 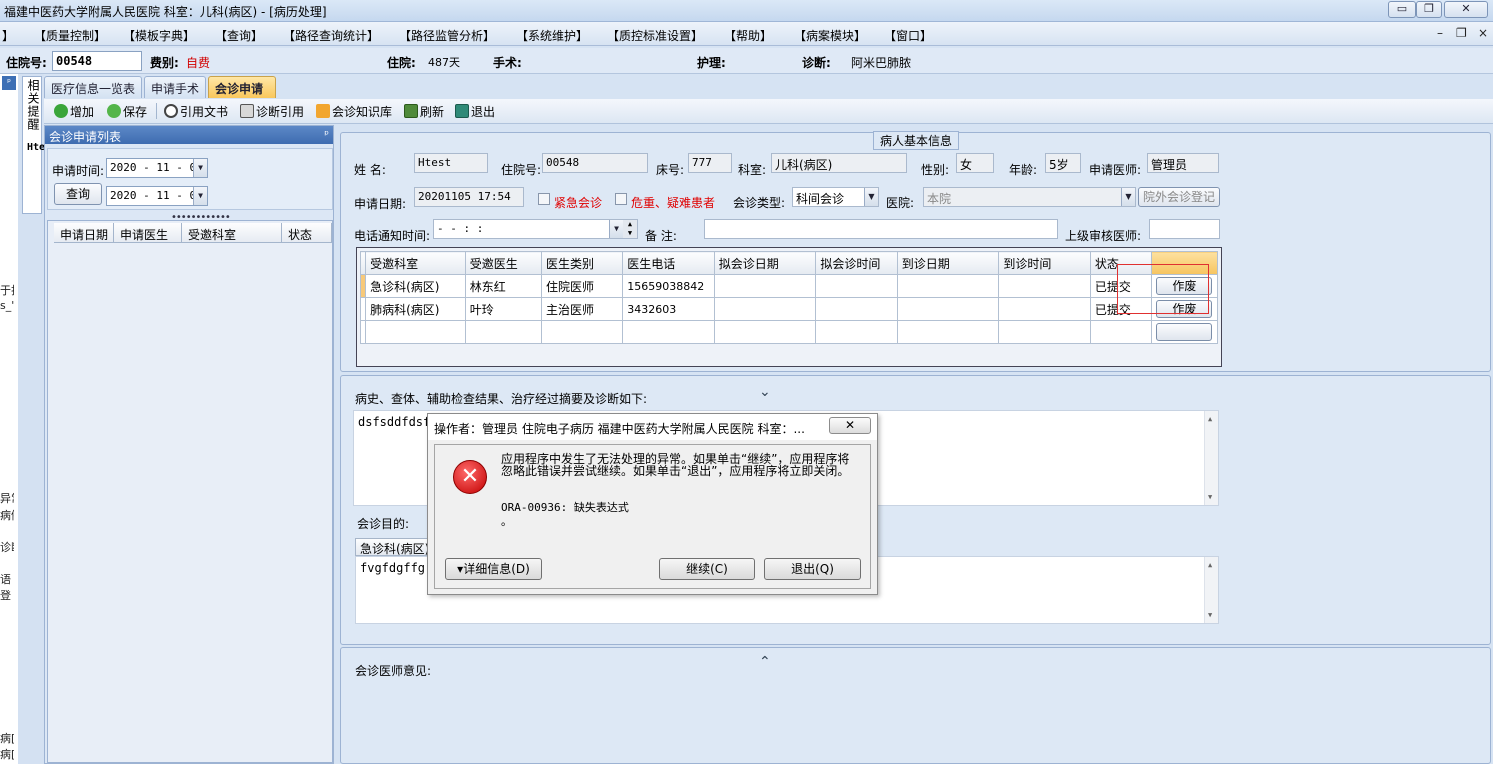 What do you see at coordinates (830, 35) in the screenshot?
I see `menu-item-records: 【病案模块】` at bounding box center [830, 35].